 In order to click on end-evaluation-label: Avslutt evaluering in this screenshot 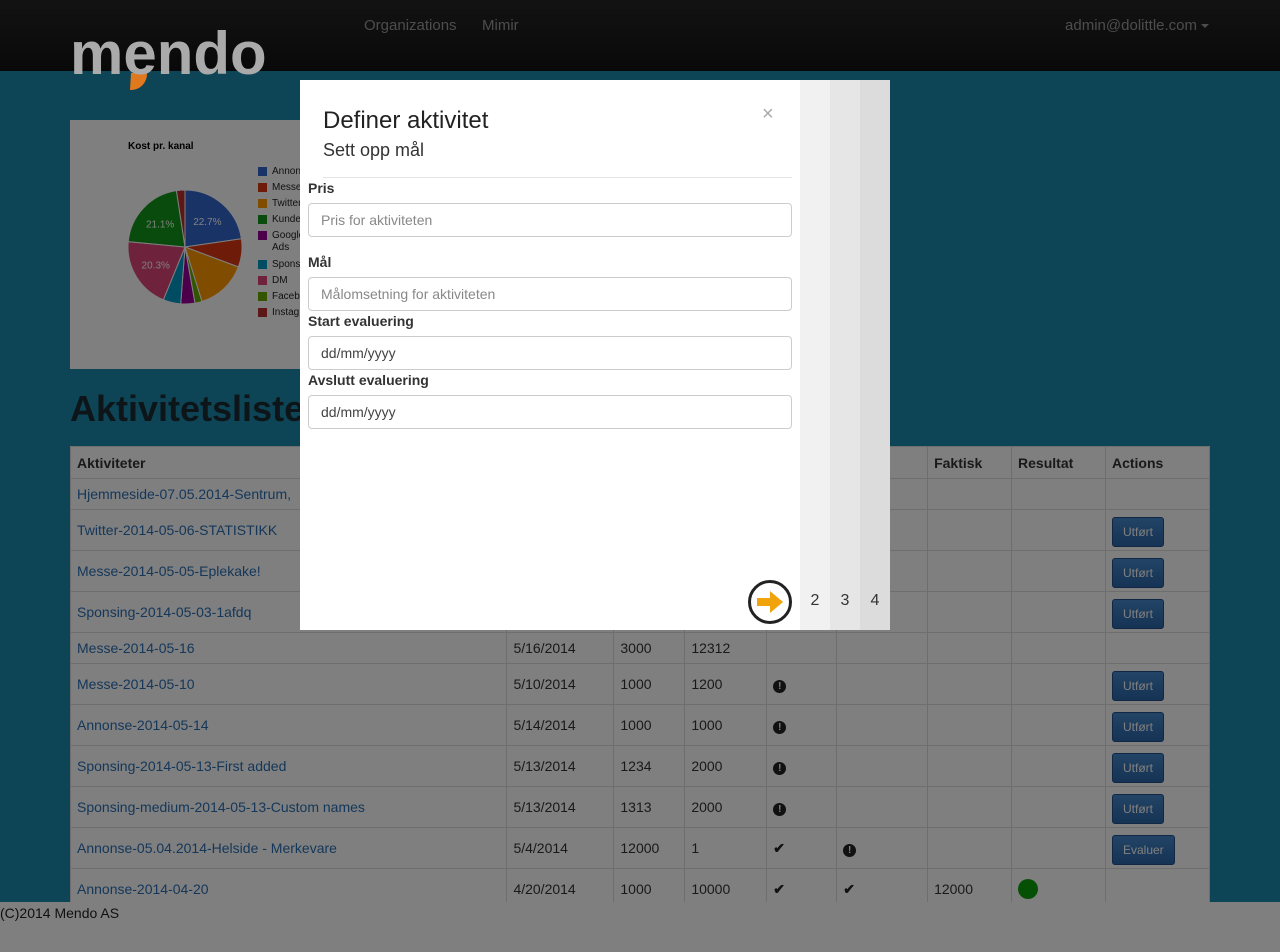, I will do `click(368, 380)`.